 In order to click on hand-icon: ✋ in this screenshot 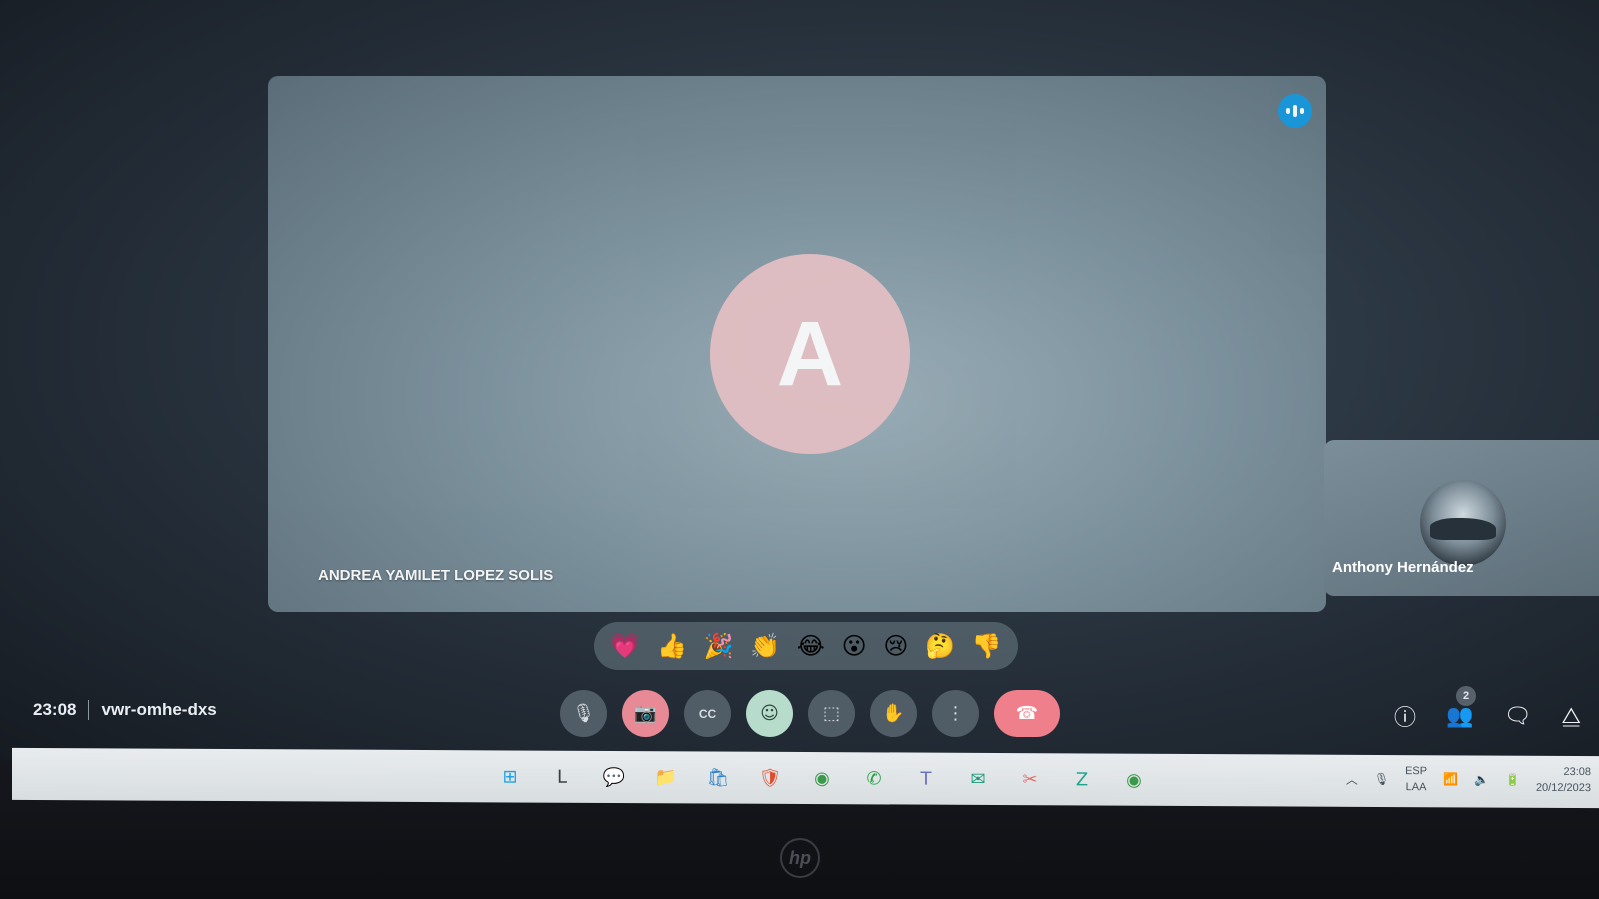, I will do `click(893, 713)`.